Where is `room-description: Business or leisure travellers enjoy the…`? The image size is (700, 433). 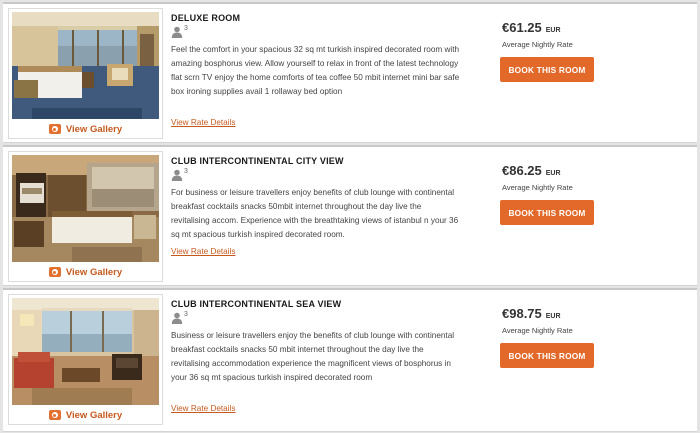
room-description: Business or leisure travellers enjoy the… is located at coordinates (313, 356).